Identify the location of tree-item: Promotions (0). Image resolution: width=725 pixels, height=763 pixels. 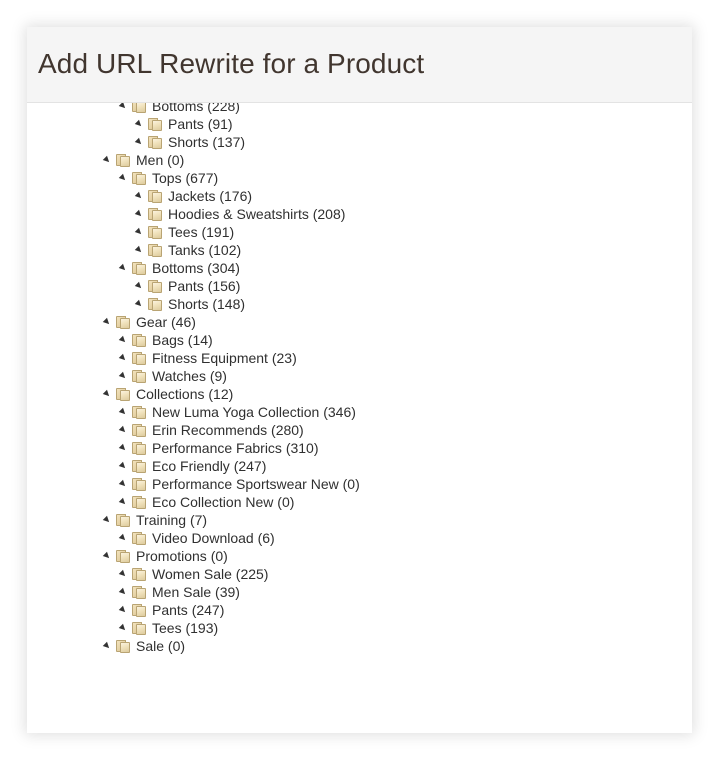
(359, 556).